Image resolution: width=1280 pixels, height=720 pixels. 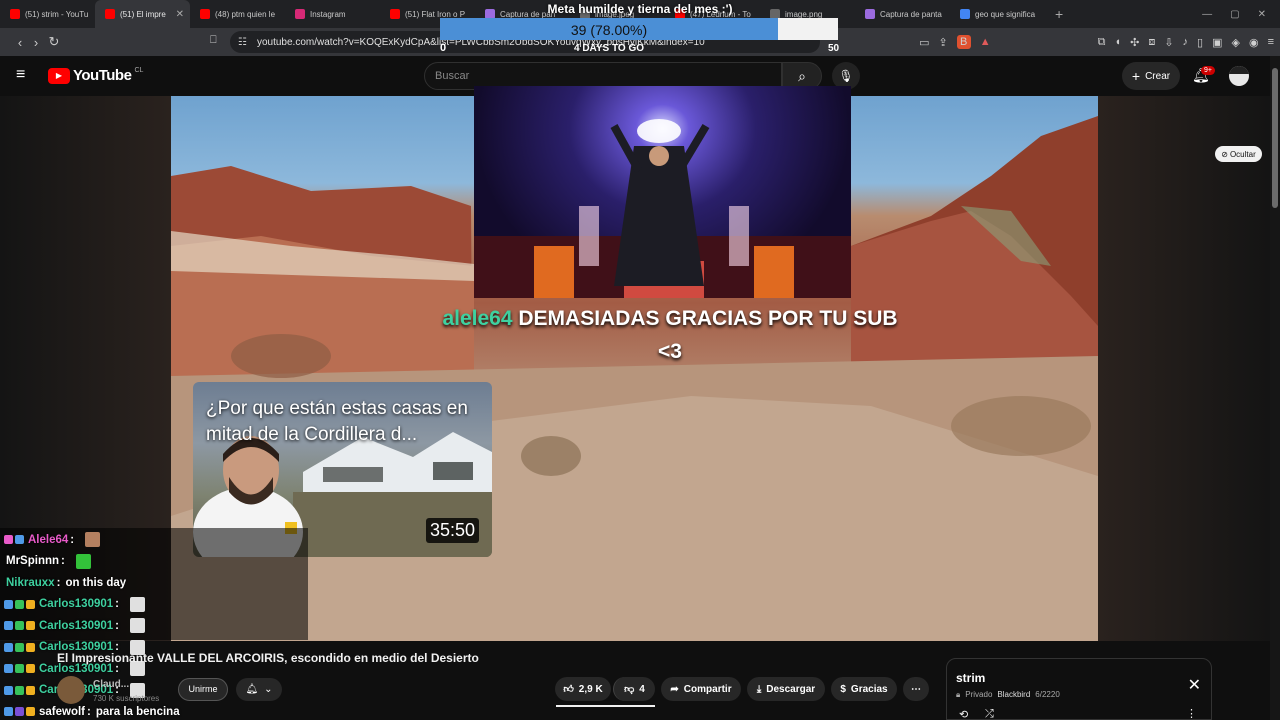 What do you see at coordinates (1239, 76) in the screenshot?
I see `user-avatar` at bounding box center [1239, 76].